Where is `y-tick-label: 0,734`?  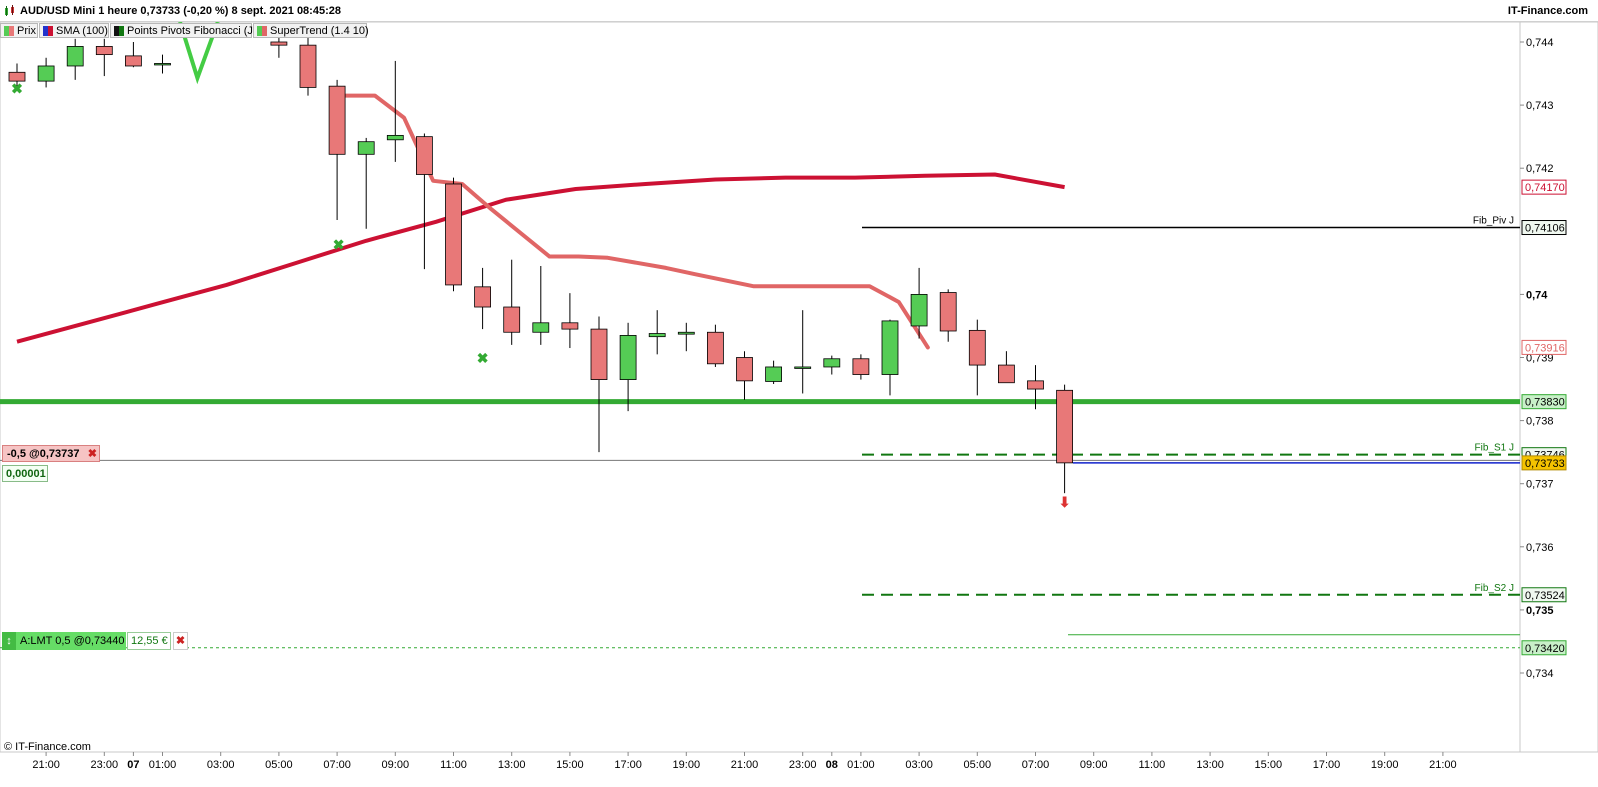 y-tick-label: 0,734 is located at coordinates (1540, 674).